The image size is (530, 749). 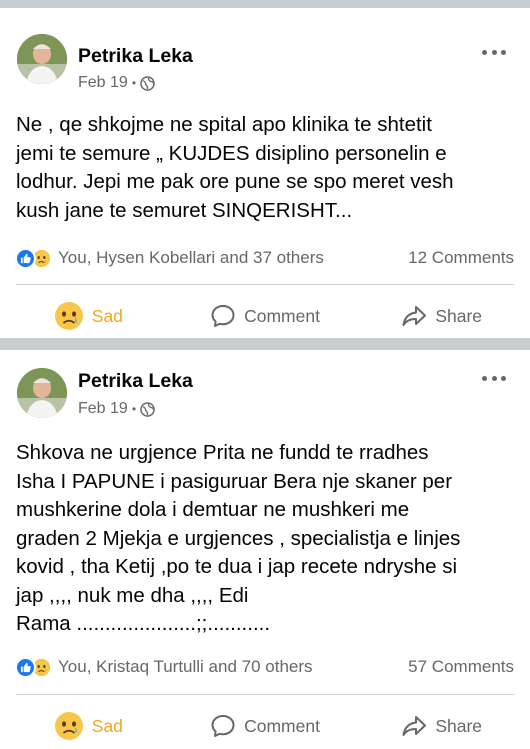 I want to click on comments-count: 12 Comments, so click(x=461, y=258).